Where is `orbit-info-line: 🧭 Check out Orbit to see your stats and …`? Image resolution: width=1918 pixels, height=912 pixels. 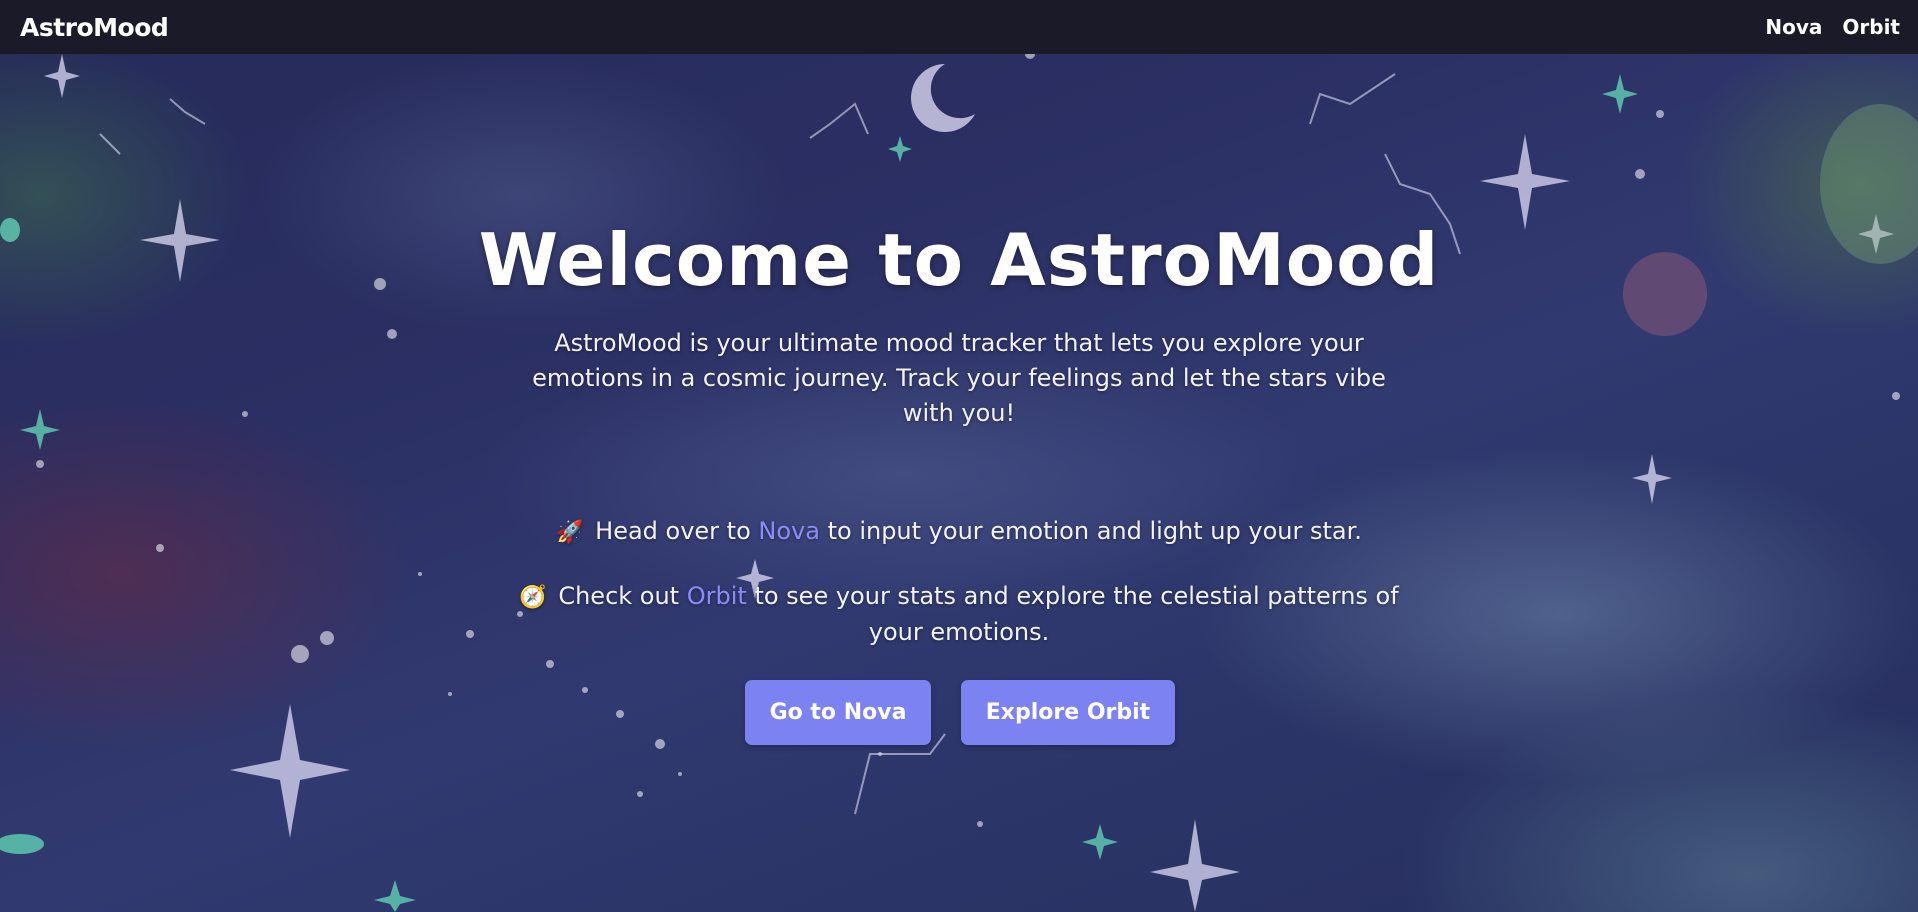 orbit-info-line: 🧭 Check out Orbit to see your stats and … is located at coordinates (959, 614).